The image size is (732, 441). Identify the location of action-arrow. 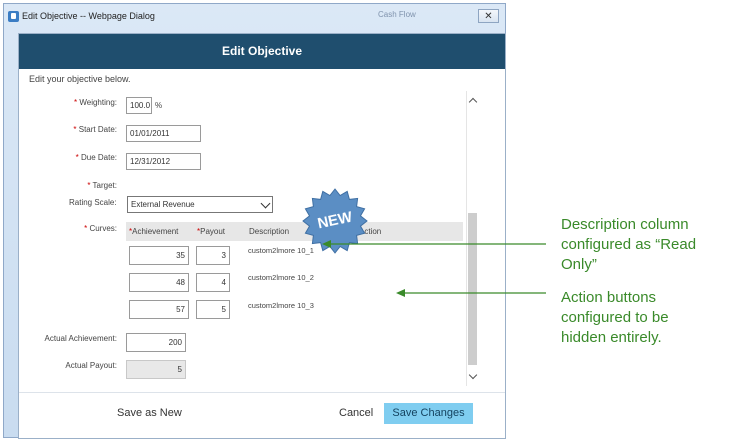
(471, 293).